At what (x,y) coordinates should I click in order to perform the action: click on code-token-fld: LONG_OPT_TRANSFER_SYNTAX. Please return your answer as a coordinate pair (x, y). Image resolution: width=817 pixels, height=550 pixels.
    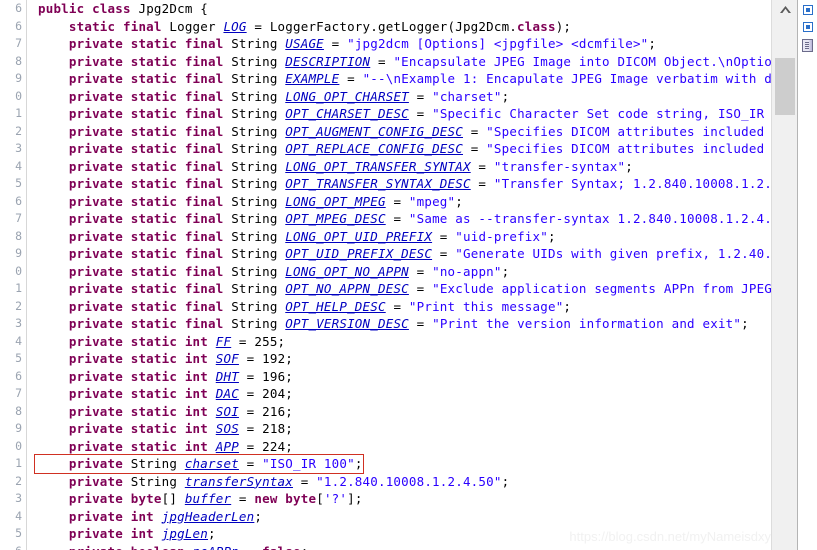
    Looking at the image, I should click on (378, 166).